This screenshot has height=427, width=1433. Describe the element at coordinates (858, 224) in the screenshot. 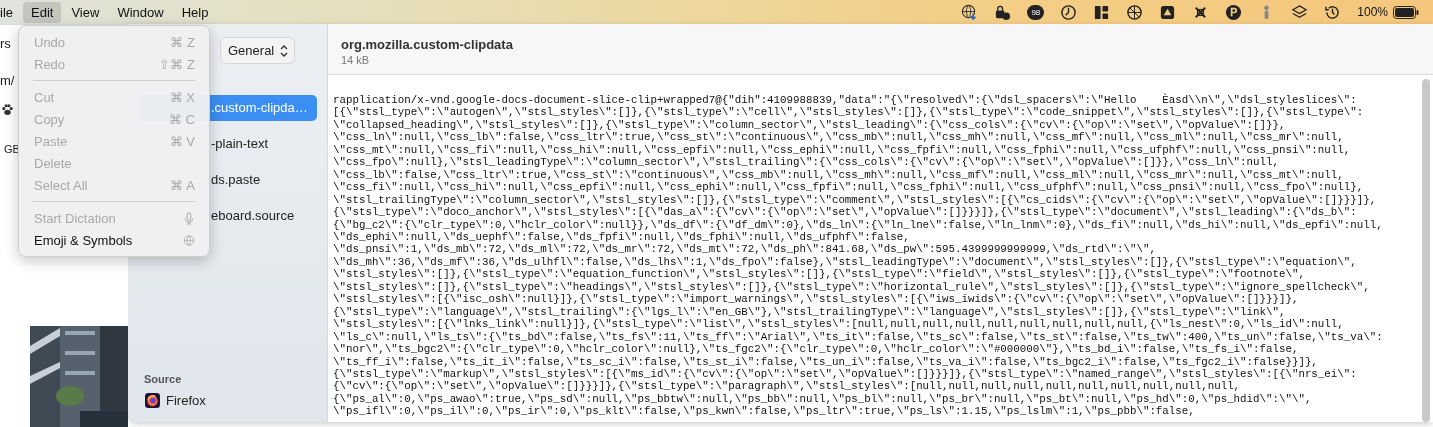

I see `code-line: {\"bg_c2\":{\"clr_type\":0,\"hclr_color\":null}},\"ds_df\":{\"df_dm\":0},\"ds_ln\":{\"ln_lne\":false,\"ln_lnm\":0},\"ds_fi\":null,\"ds_hi\":null,\"ds_epfi\":null,` at that location.